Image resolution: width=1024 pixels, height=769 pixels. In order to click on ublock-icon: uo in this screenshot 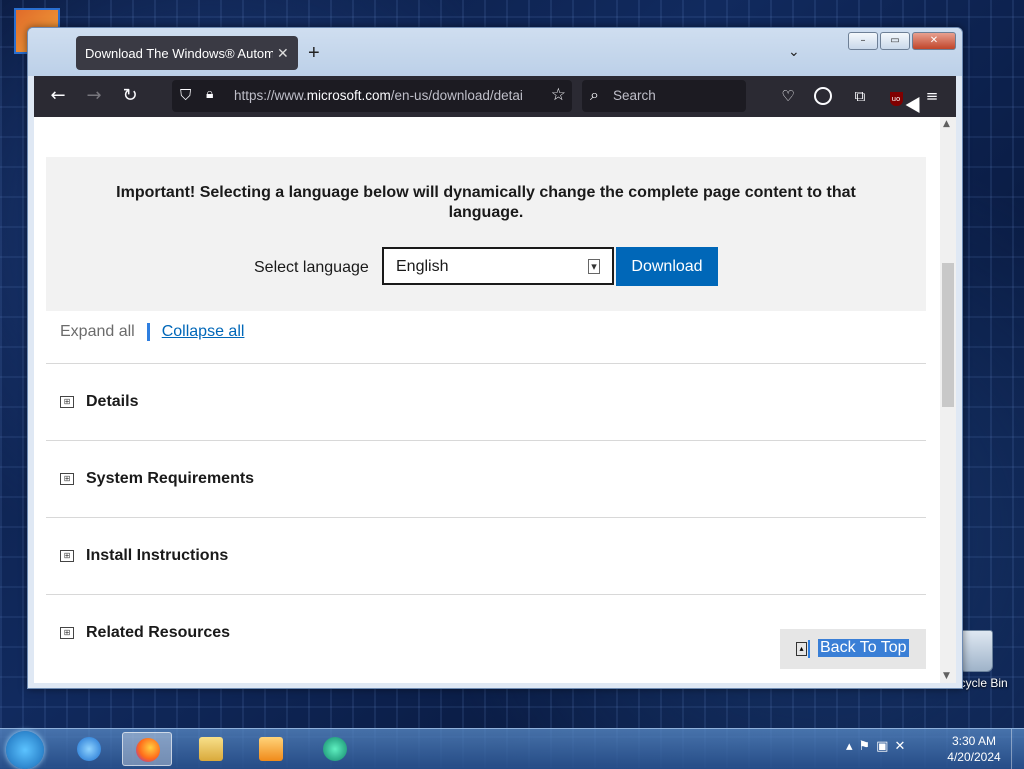, I will do `click(896, 96)`.